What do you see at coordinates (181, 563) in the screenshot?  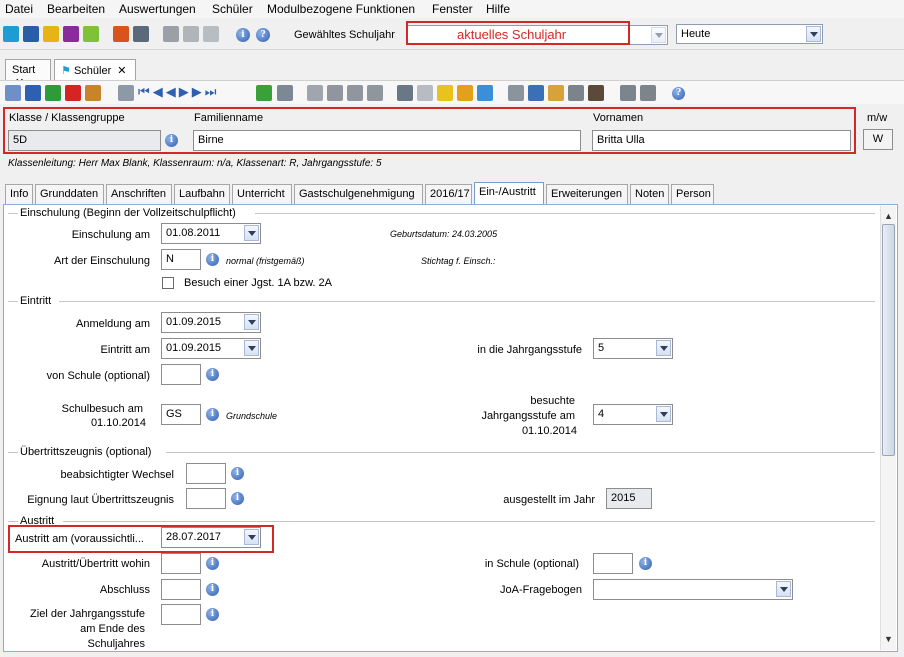 I see `wohin-field` at bounding box center [181, 563].